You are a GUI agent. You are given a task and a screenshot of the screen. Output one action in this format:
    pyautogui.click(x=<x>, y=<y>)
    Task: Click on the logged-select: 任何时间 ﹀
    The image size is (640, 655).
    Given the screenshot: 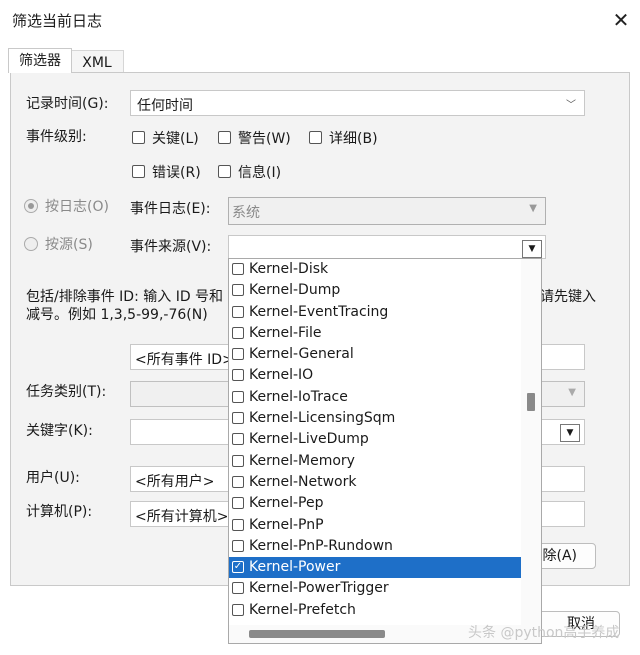 What is the action you would take?
    pyautogui.click(x=357, y=103)
    